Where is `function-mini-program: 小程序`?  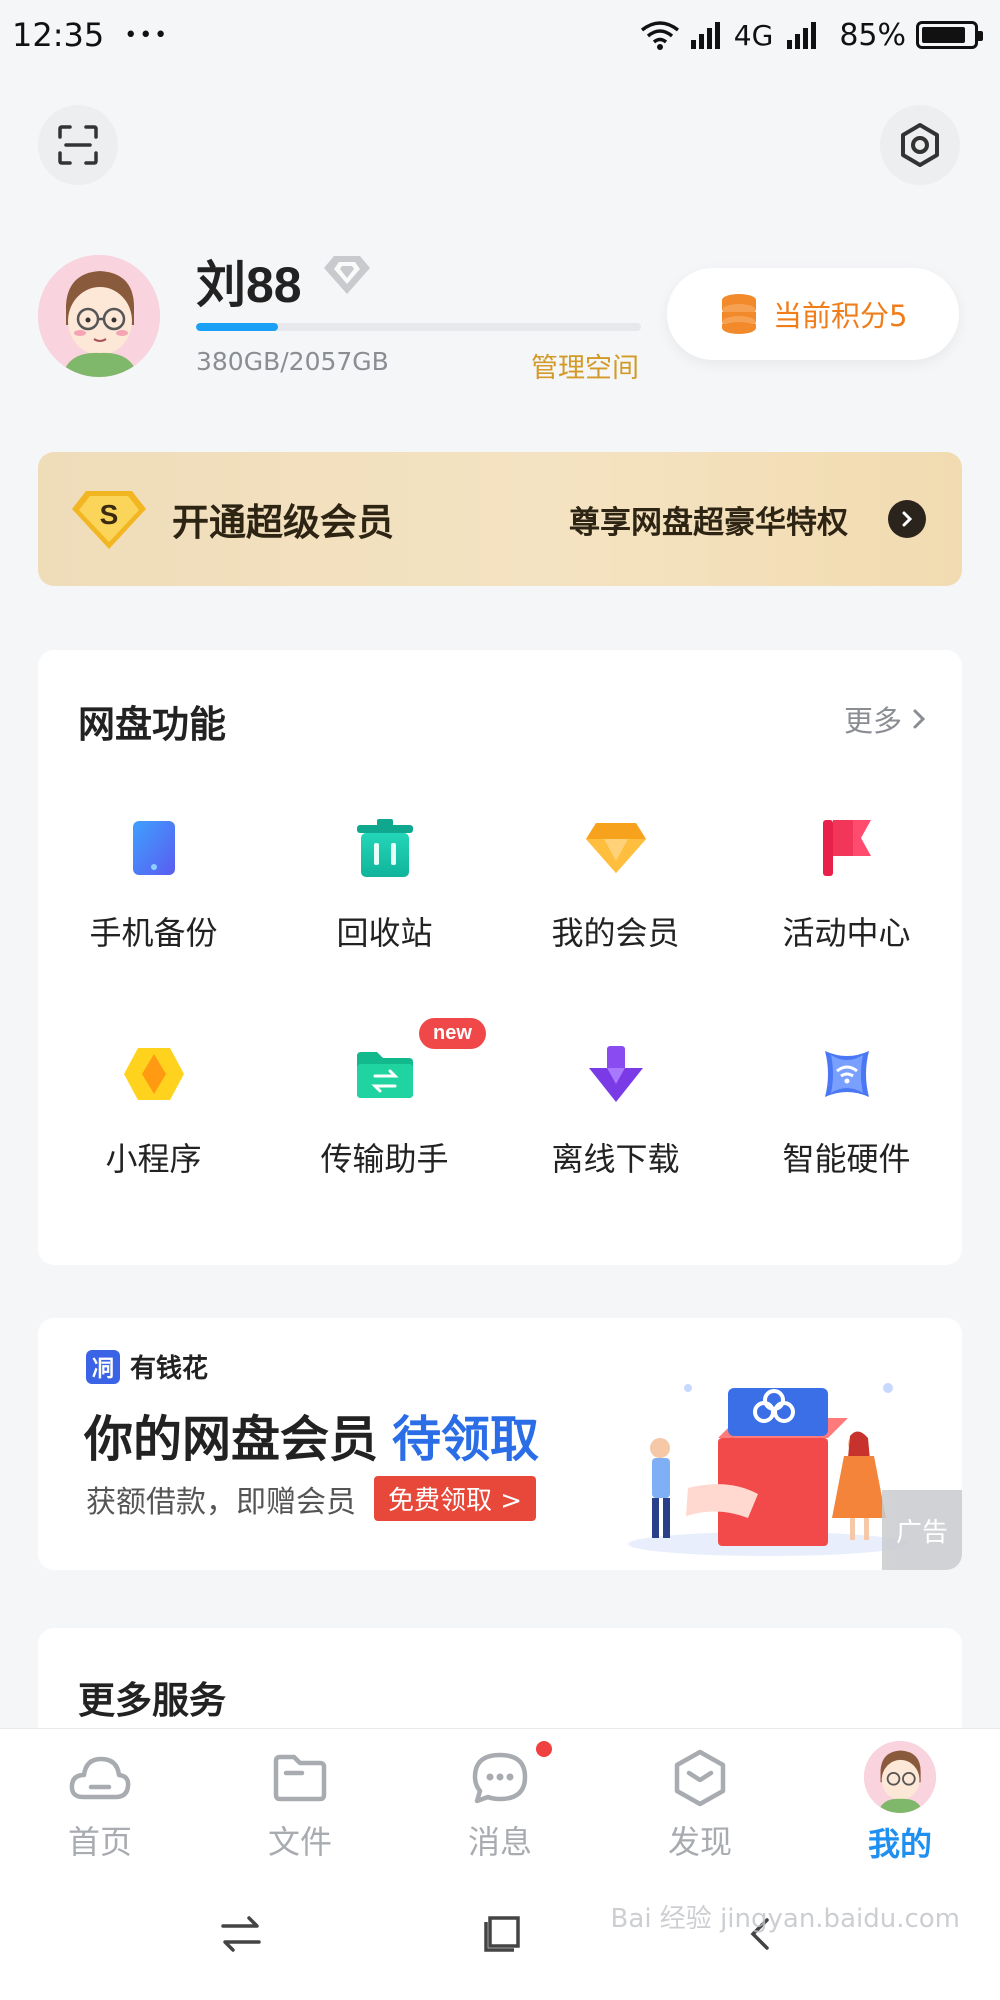
function-mini-program: 小程序 is located at coordinates (153, 1129).